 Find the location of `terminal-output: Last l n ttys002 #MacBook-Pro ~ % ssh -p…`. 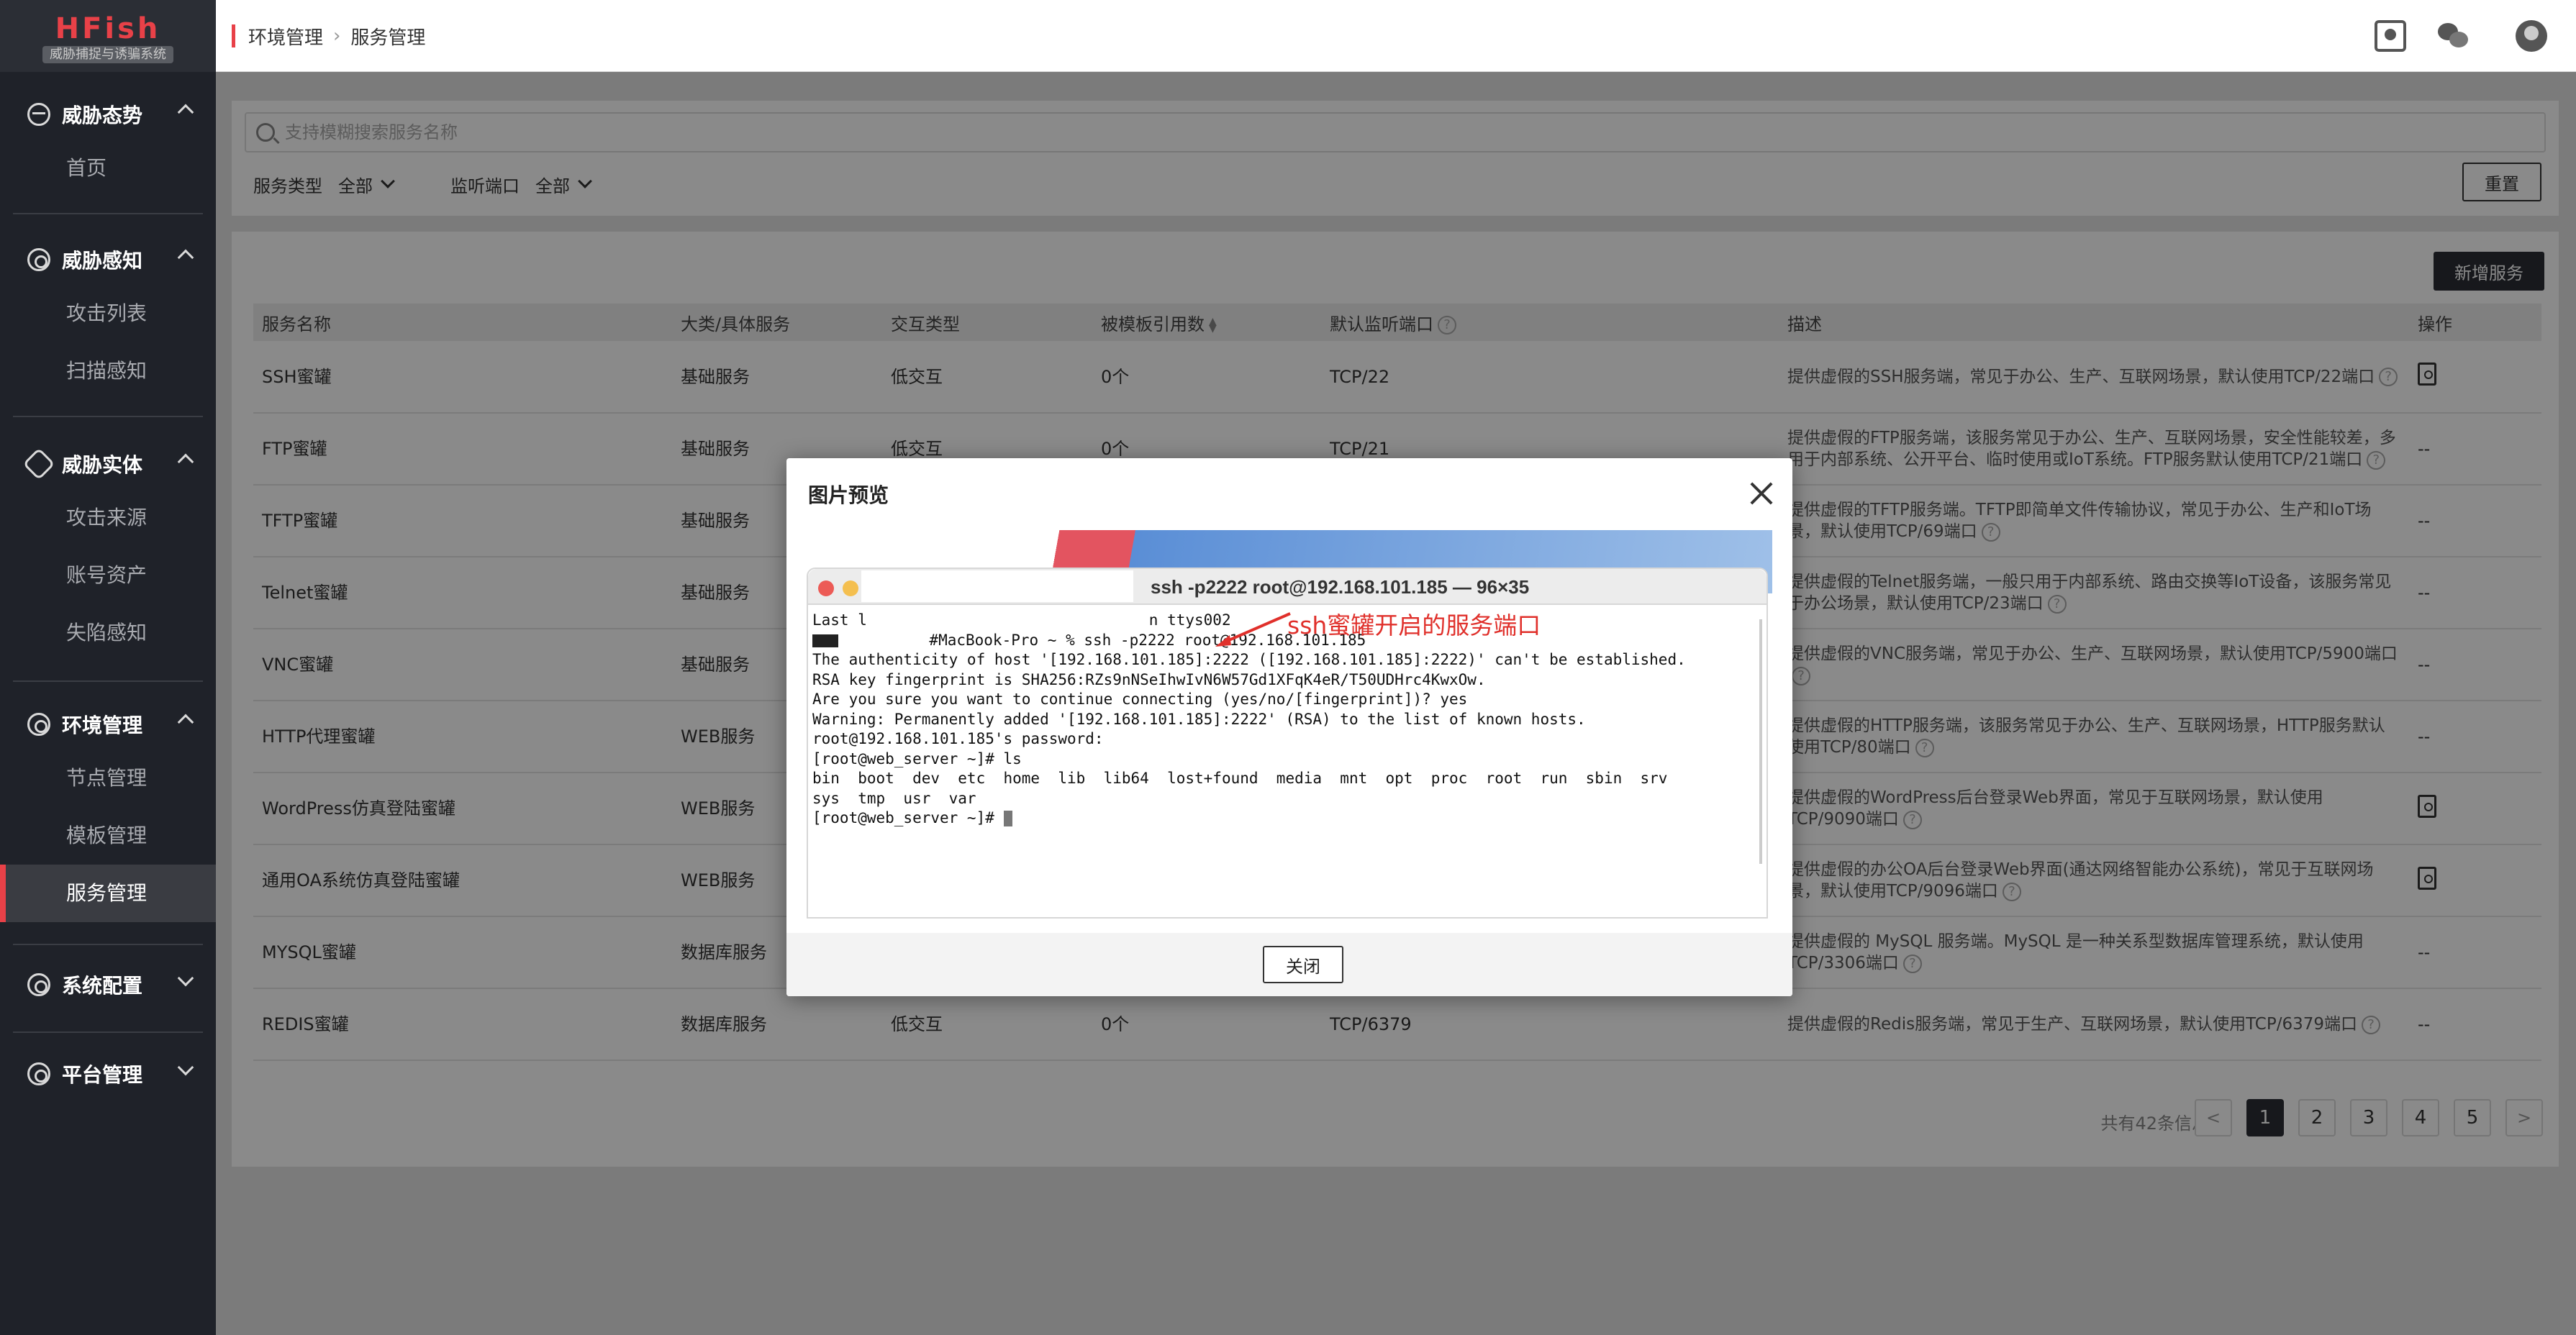

terminal-output: Last l n ttys002 #MacBook-Pro ~ % ssh -p… is located at coordinates (1283, 762).